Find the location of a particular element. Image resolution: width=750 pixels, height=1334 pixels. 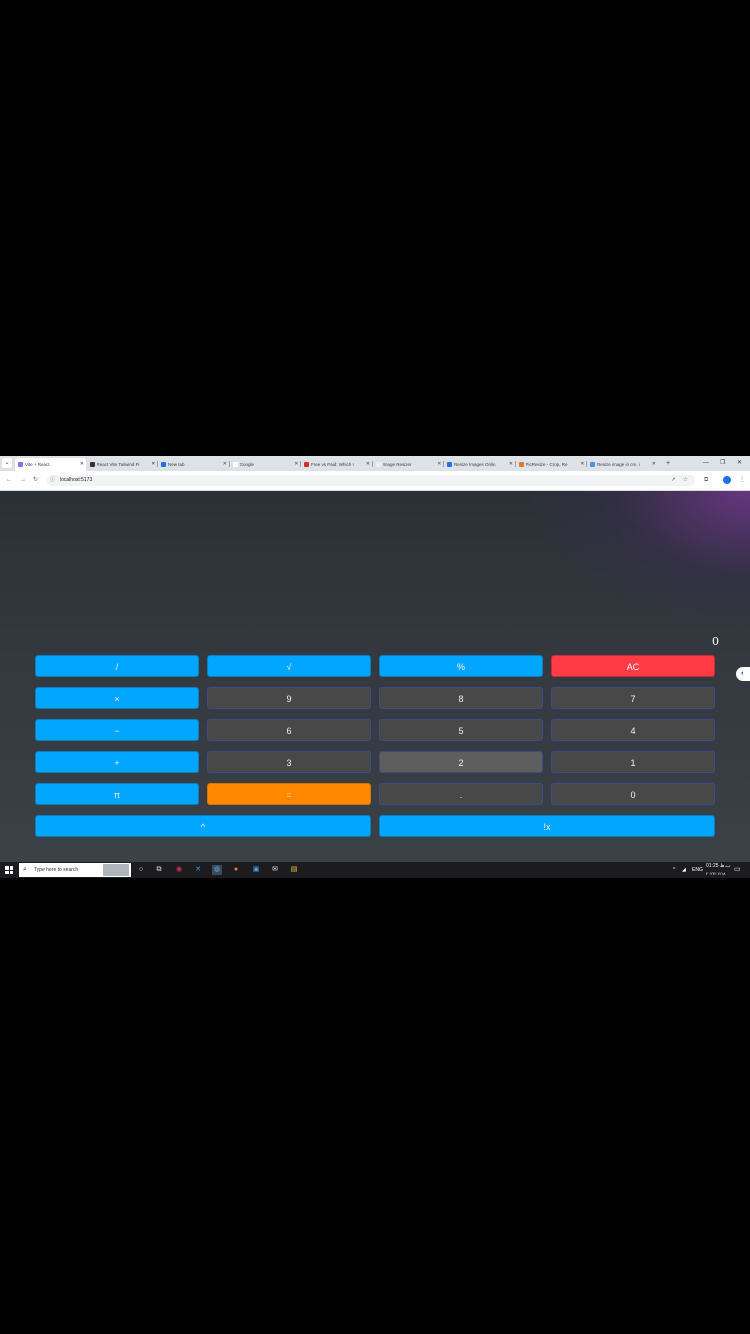

browser-tab: New tab ✕ is located at coordinates (193, 464).